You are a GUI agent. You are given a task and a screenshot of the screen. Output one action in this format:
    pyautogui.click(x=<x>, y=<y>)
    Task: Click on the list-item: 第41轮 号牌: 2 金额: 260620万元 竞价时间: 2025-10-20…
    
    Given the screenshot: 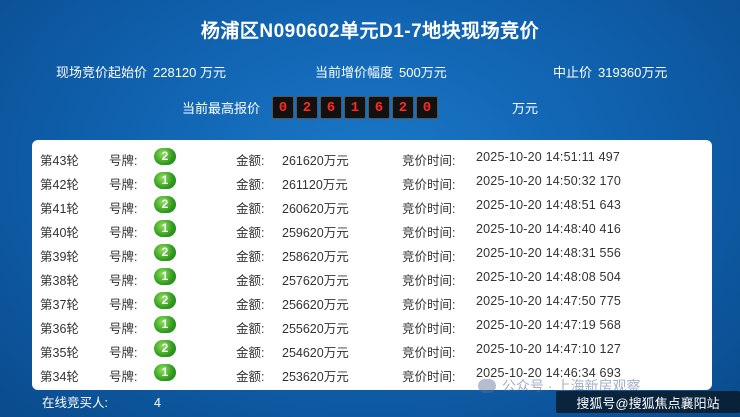 What is the action you would take?
    pyautogui.click(x=372, y=206)
    